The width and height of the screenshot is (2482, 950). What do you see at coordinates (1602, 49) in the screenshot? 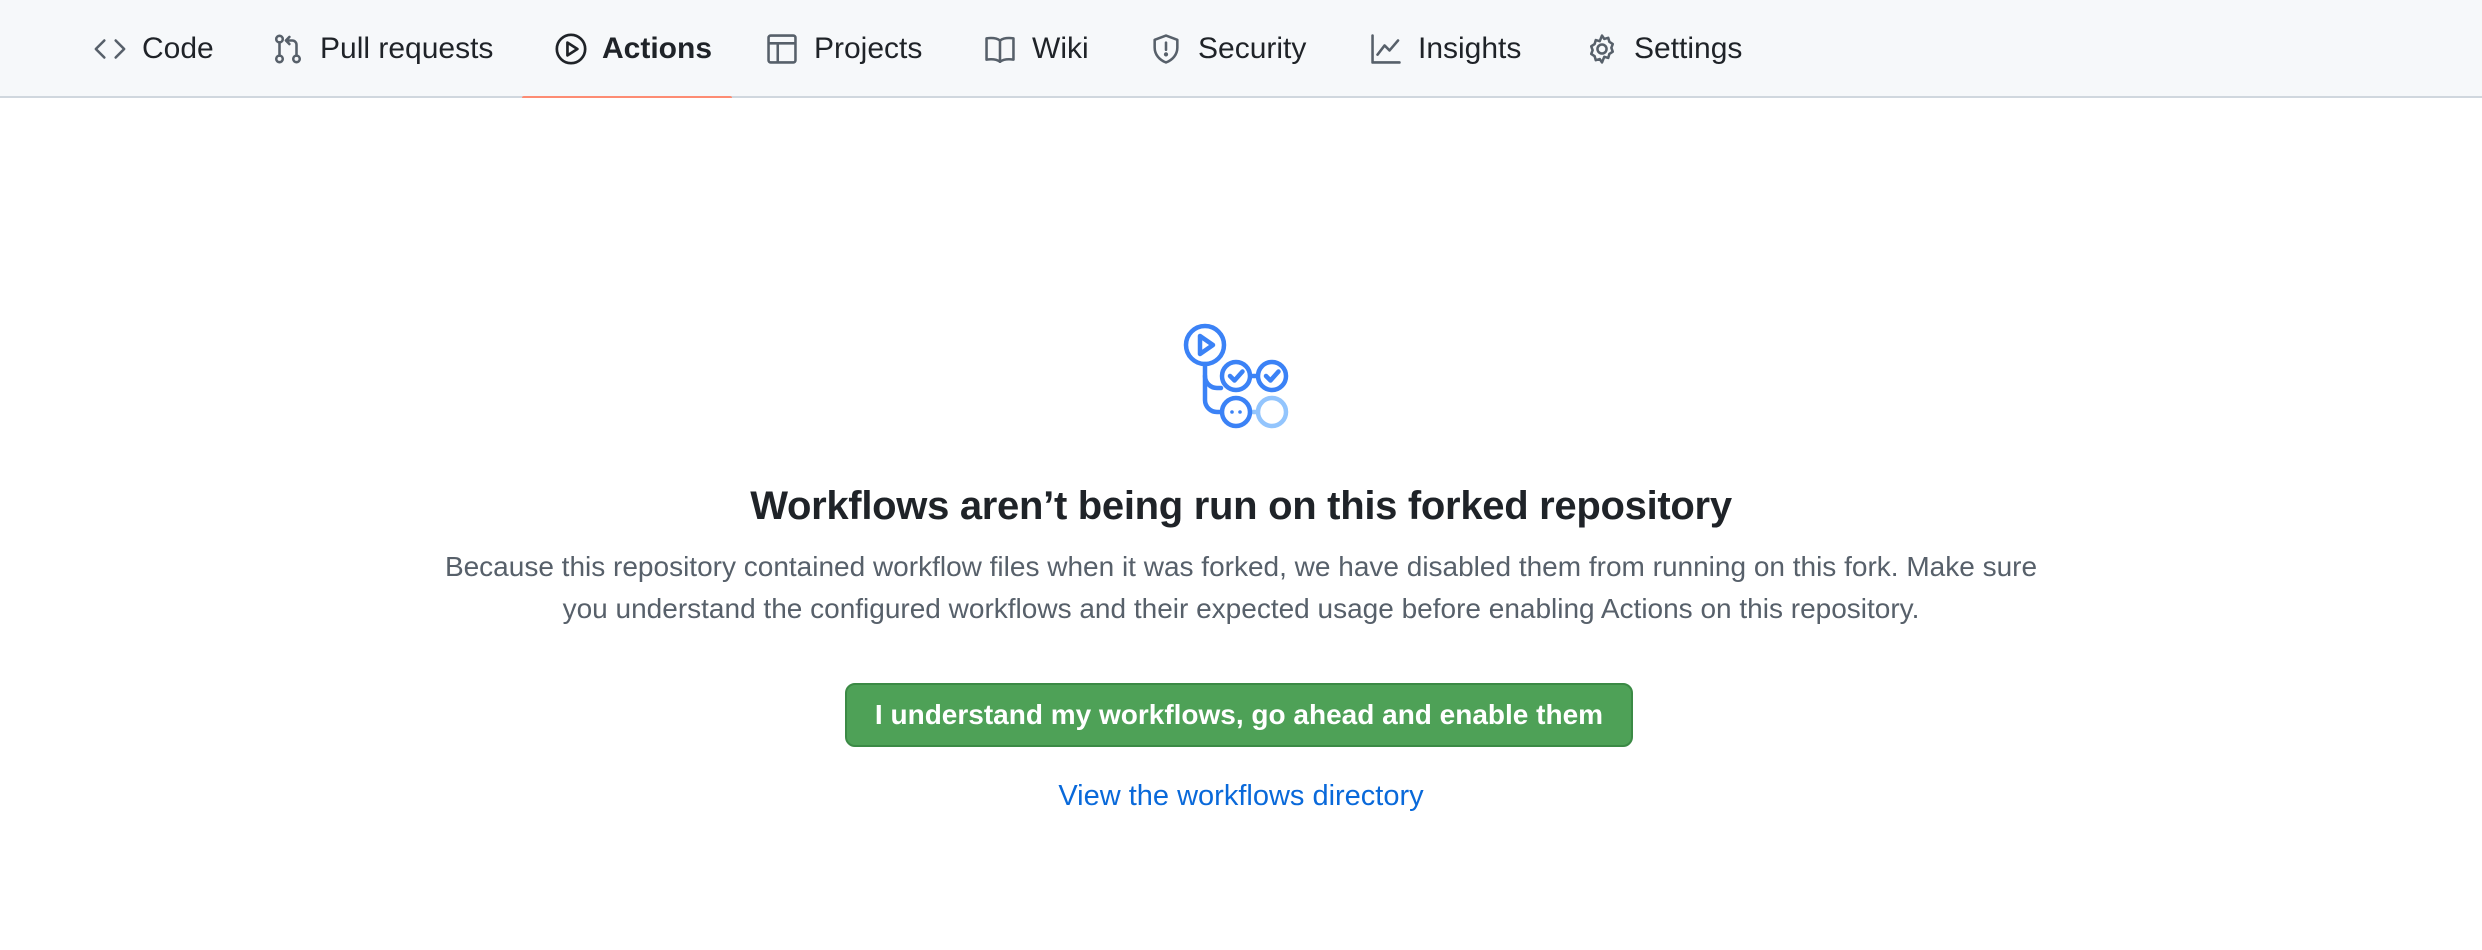
I see `gear-icon` at bounding box center [1602, 49].